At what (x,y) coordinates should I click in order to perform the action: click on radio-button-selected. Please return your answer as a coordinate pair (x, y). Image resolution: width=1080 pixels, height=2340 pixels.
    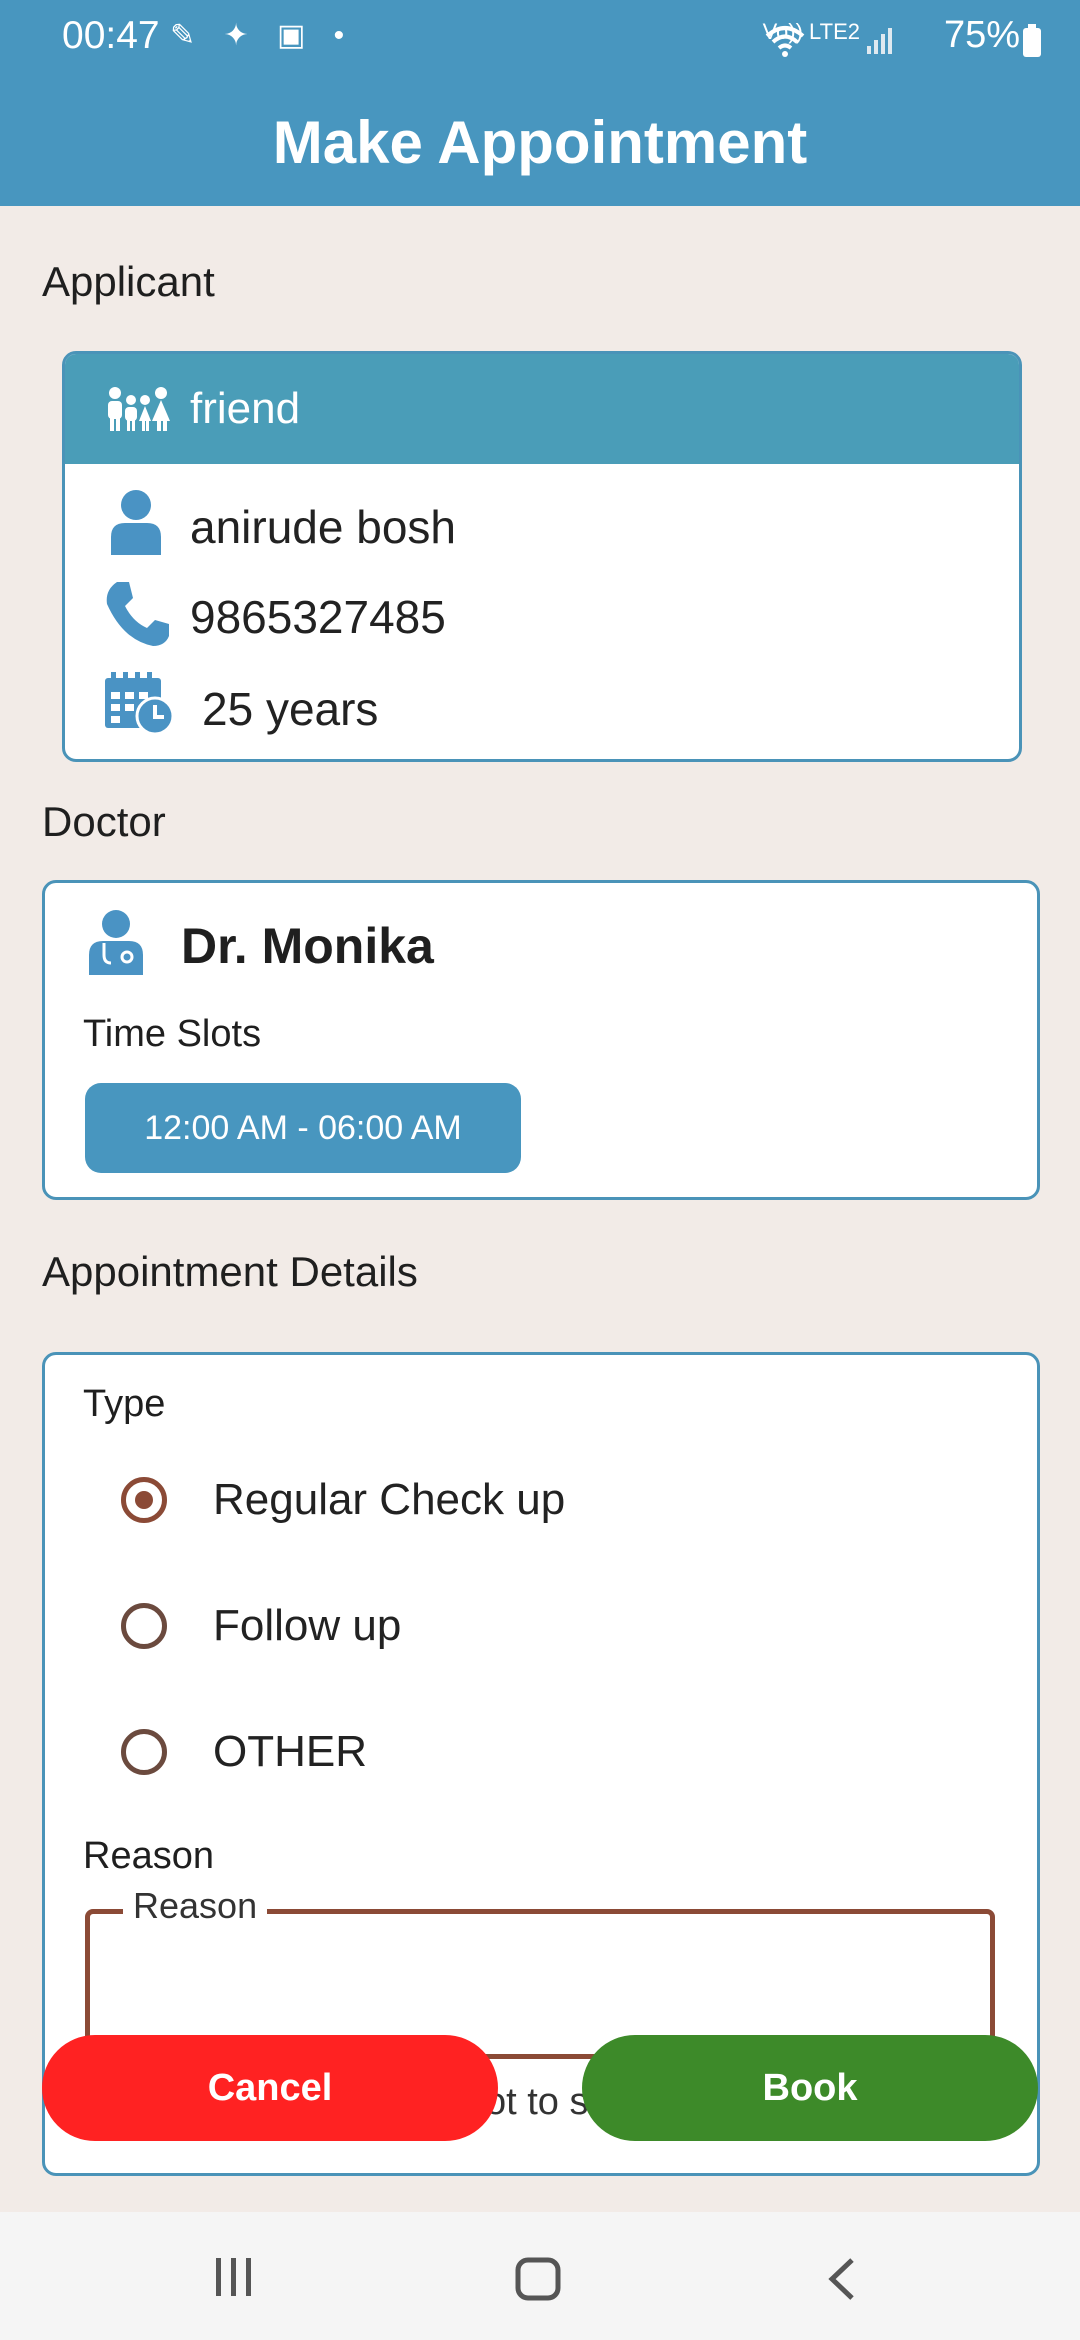
    Looking at the image, I should click on (144, 1500).